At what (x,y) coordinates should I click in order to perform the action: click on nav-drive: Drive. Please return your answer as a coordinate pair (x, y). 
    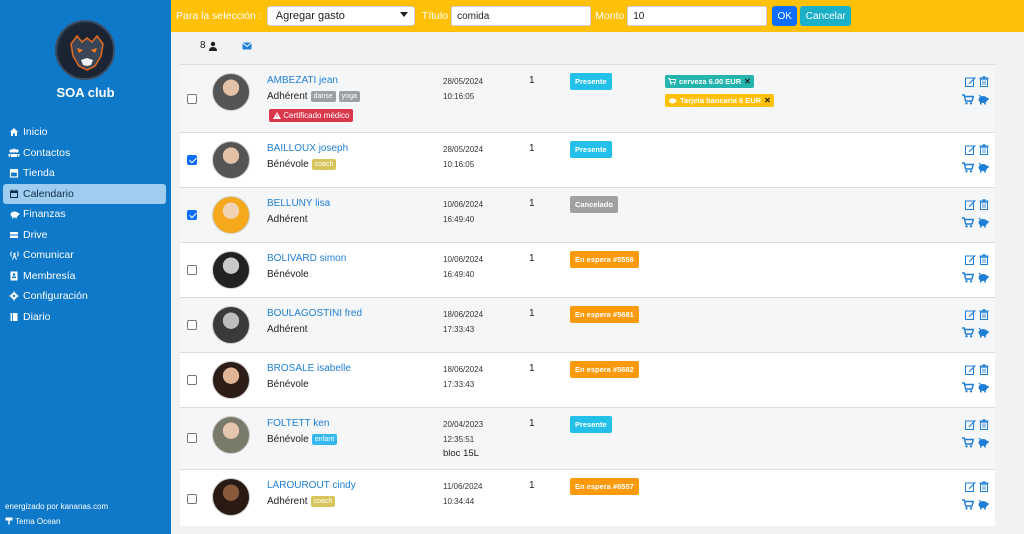
    Looking at the image, I should click on (84, 235).